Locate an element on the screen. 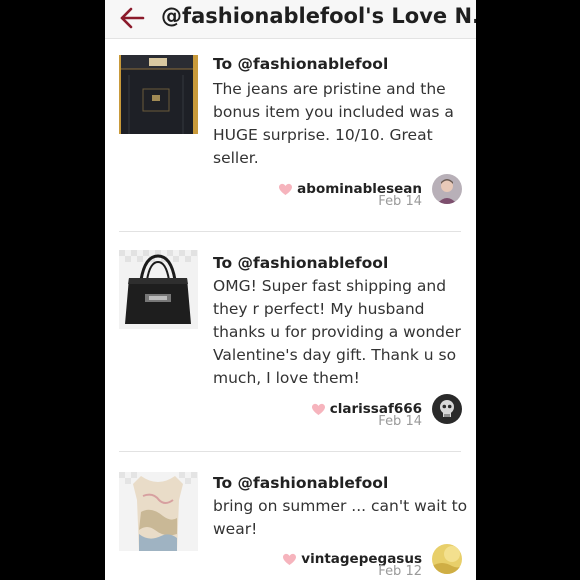  back-arrow-icon is located at coordinates (132, 18).